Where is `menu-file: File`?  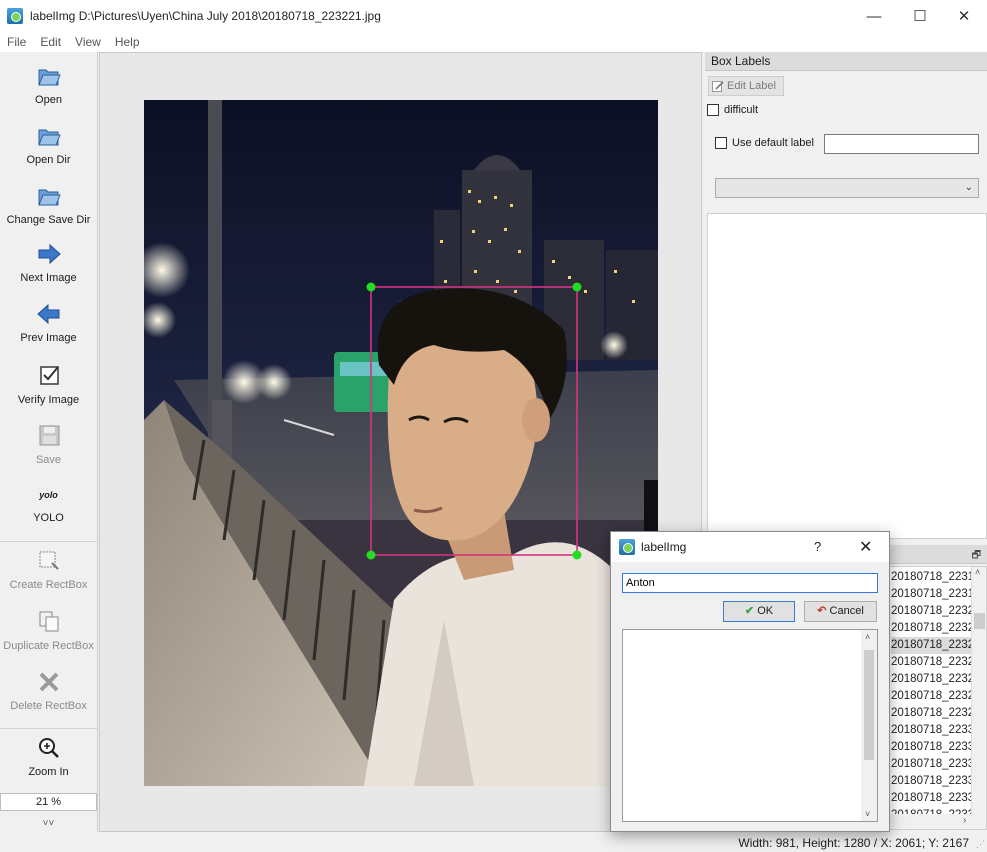
menu-file: File is located at coordinates (16, 42).